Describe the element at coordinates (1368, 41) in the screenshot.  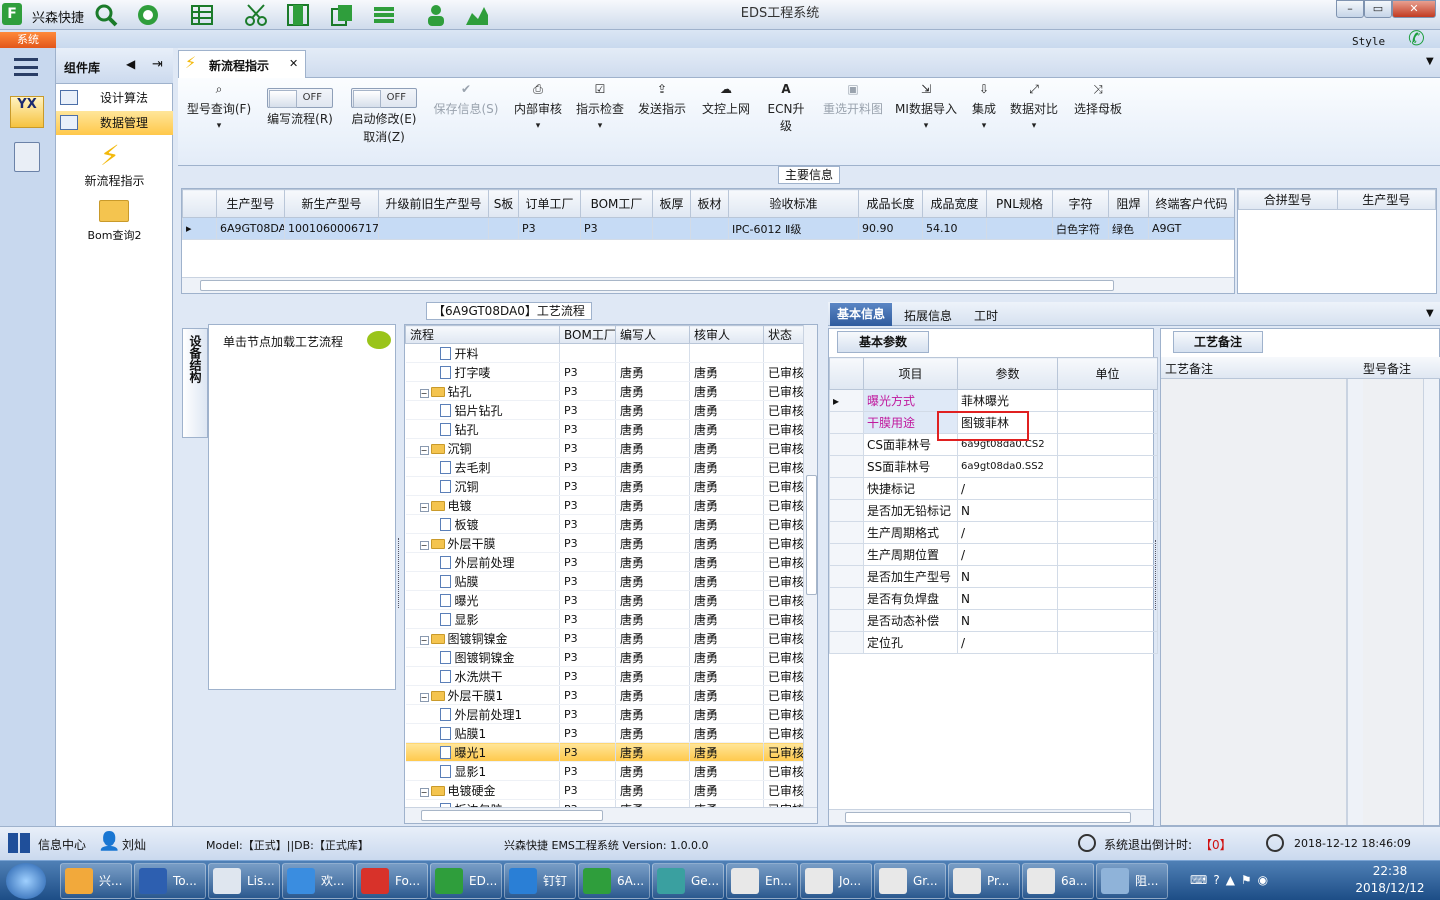
I see `style-menu: Style` at that location.